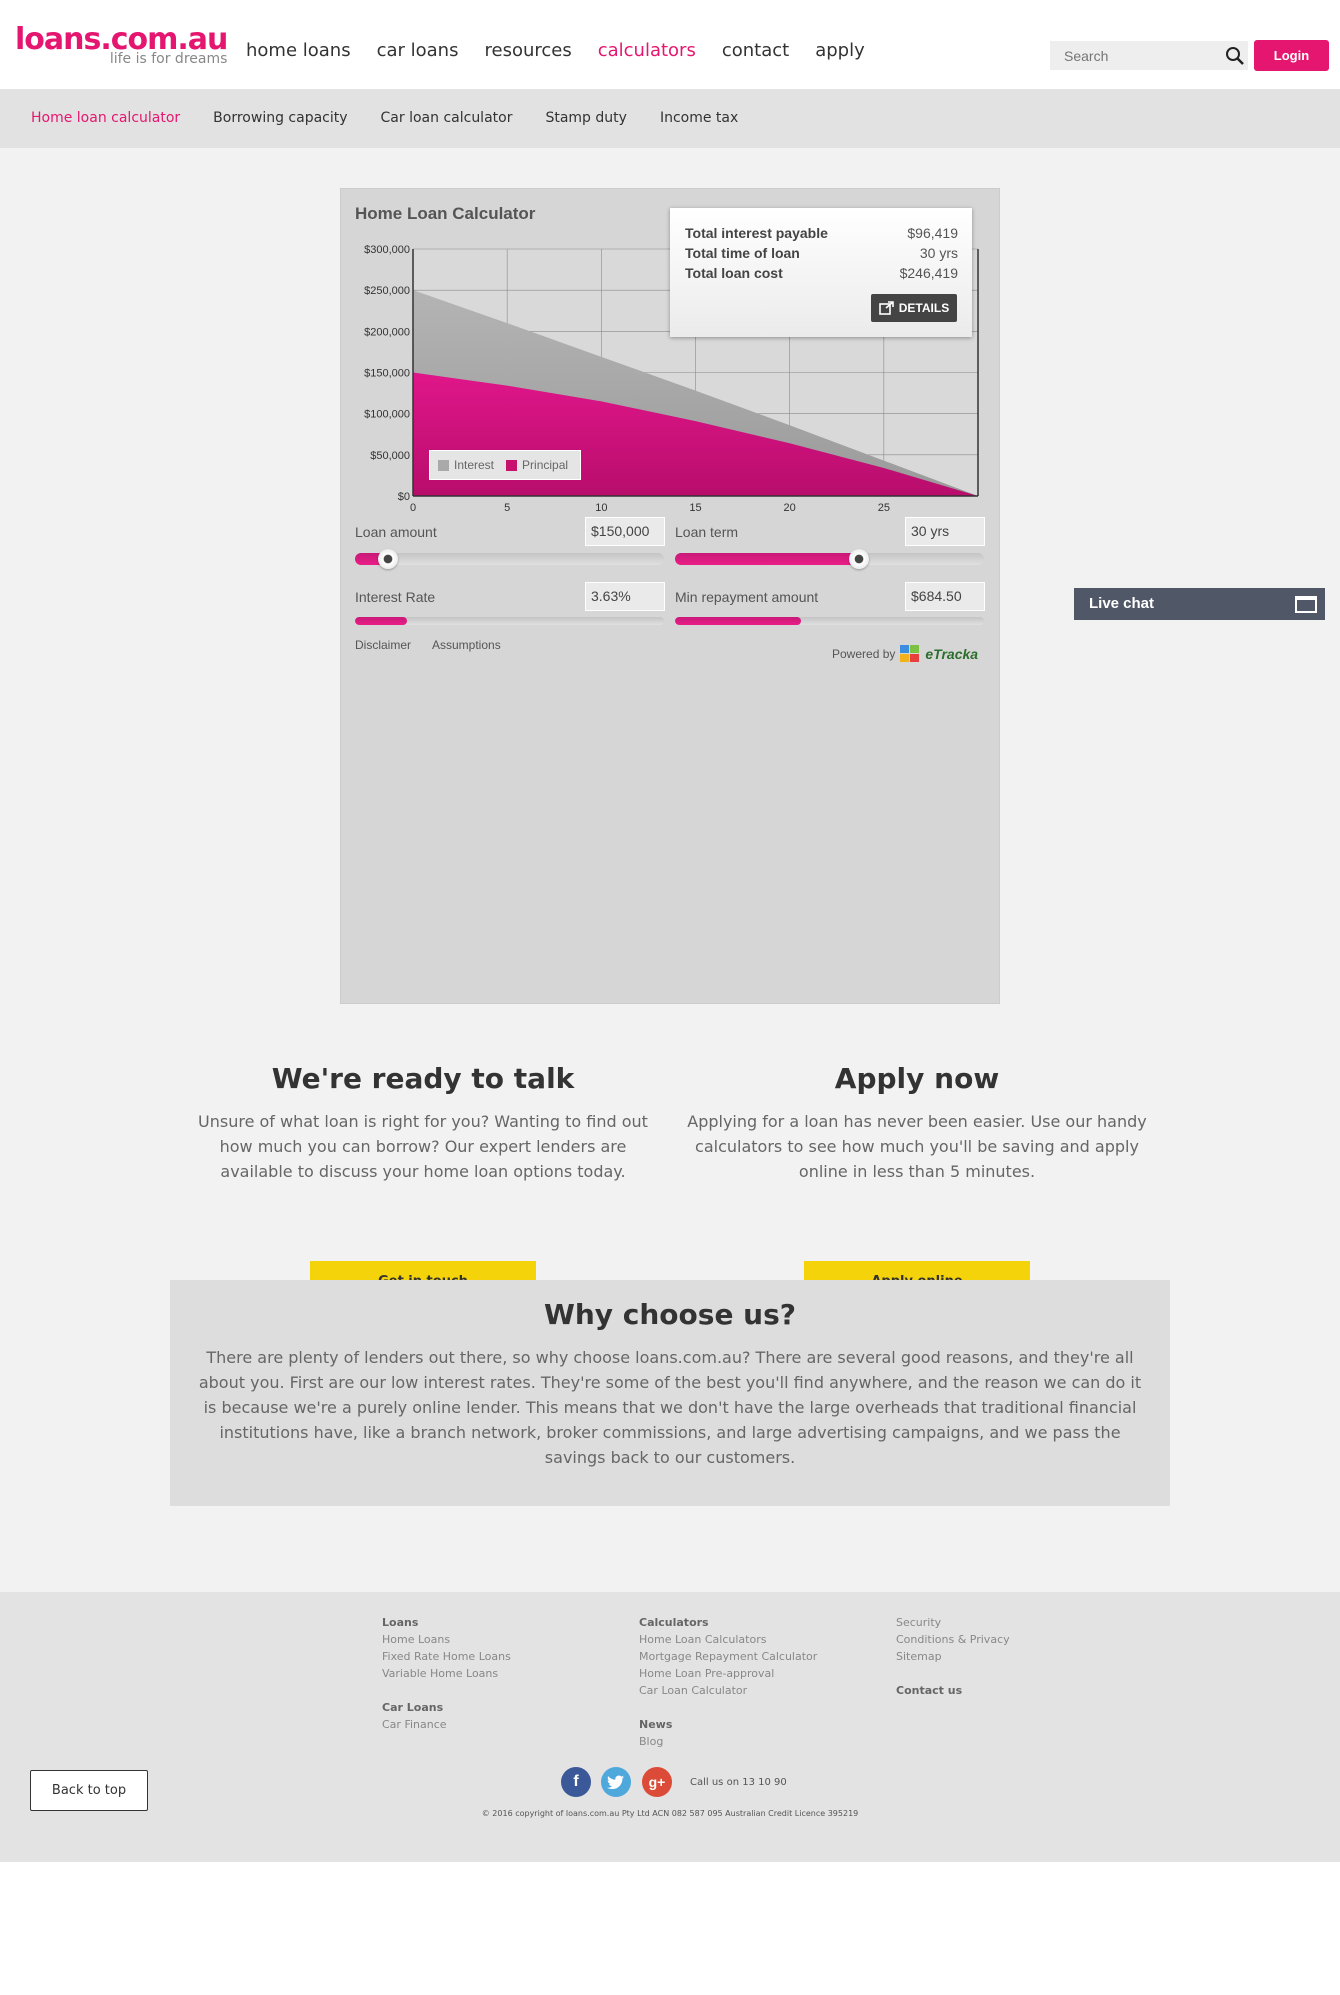 The width and height of the screenshot is (1340, 1995). Describe the element at coordinates (728, 1741) in the screenshot. I see `footer-link: Blog` at that location.